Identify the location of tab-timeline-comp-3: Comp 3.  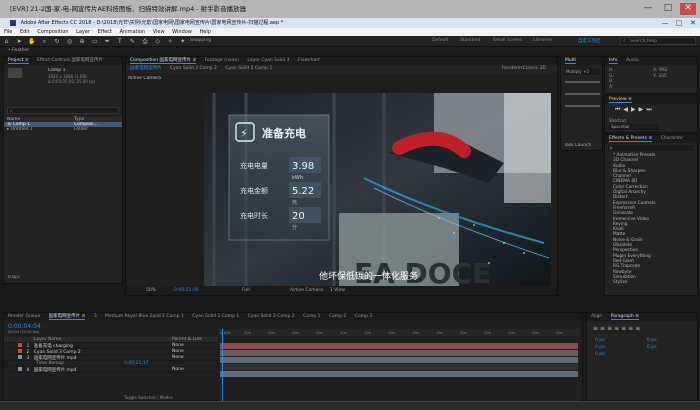
(363, 316).